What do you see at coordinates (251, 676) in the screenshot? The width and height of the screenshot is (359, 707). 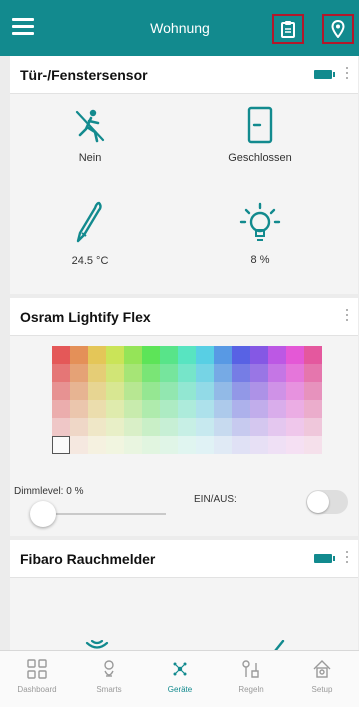 I see `tab-rules: Regeln` at bounding box center [251, 676].